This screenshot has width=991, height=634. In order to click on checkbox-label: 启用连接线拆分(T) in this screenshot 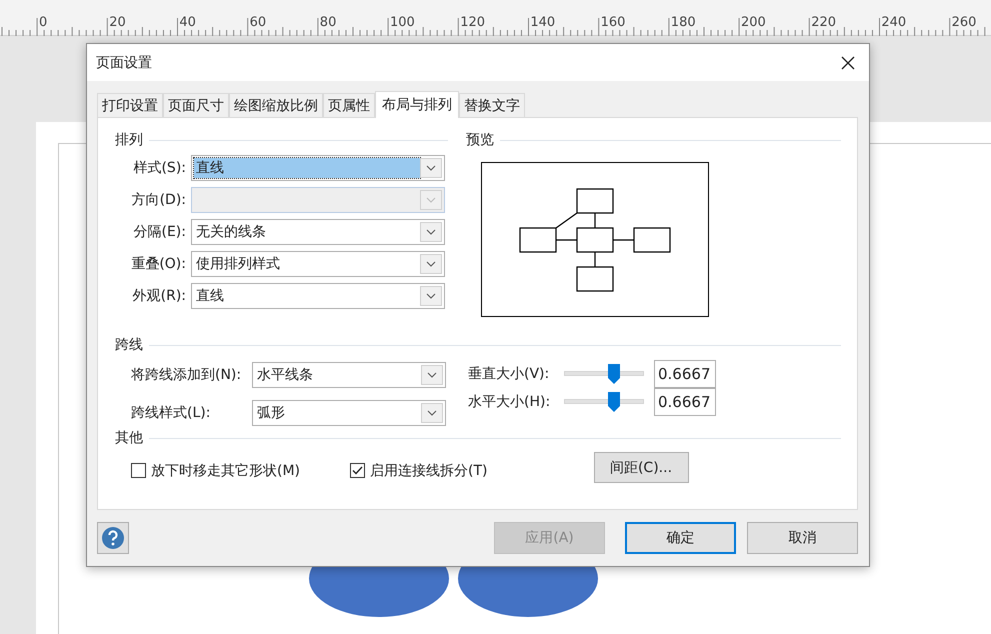, I will do `click(429, 471)`.